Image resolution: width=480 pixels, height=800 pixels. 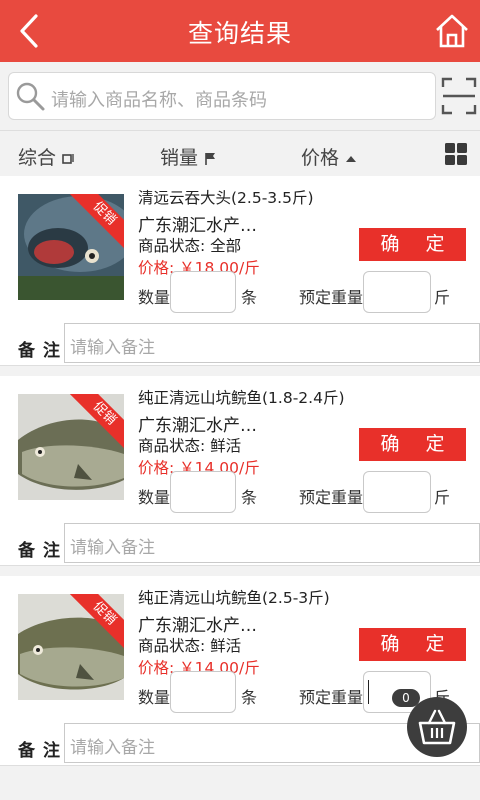 I want to click on search-input: 请输入商品名称、商品条码, so click(x=222, y=96).